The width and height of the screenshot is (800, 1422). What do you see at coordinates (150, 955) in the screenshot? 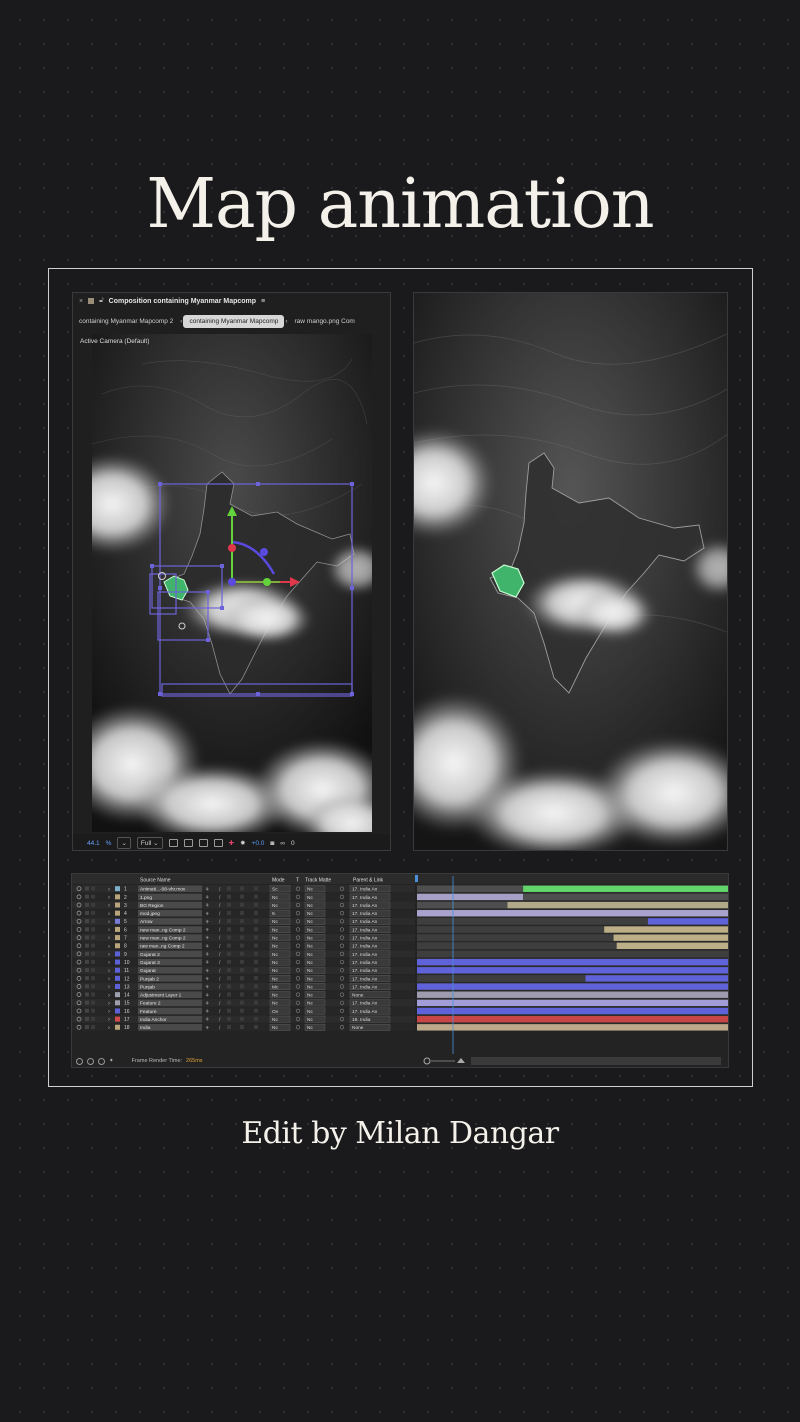
I see `layer-name: Gujarat 2` at bounding box center [150, 955].